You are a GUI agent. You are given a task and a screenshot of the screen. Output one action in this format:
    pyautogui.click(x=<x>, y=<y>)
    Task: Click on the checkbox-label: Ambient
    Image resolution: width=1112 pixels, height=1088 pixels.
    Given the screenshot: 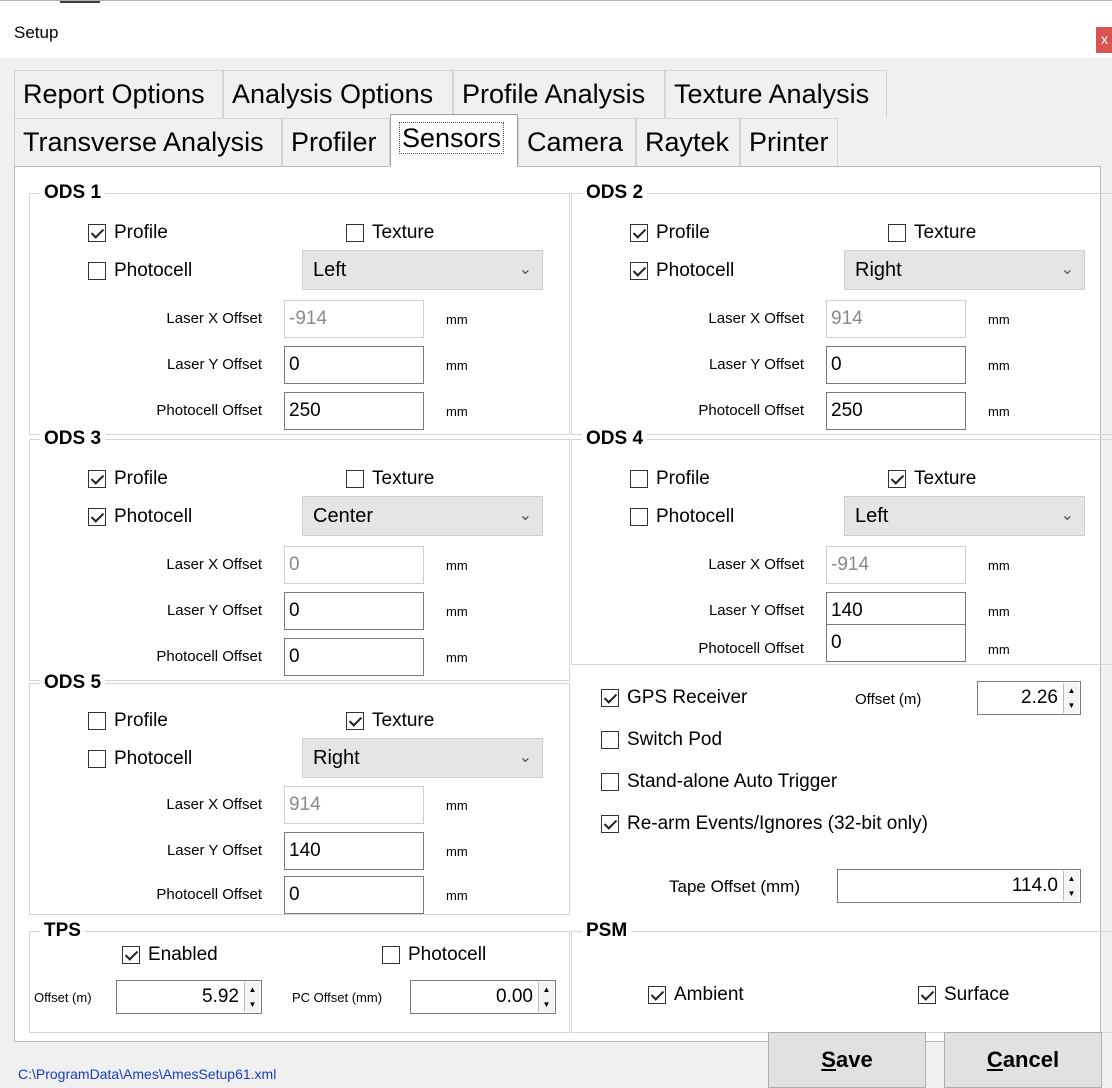 What is the action you would take?
    pyautogui.click(x=709, y=994)
    